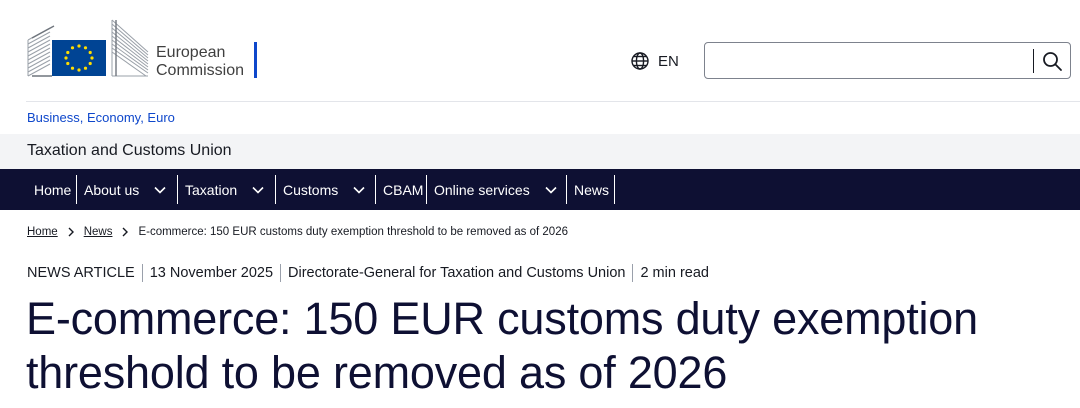 This screenshot has height=408, width=1080. I want to click on nav-label: About us, so click(112, 190).